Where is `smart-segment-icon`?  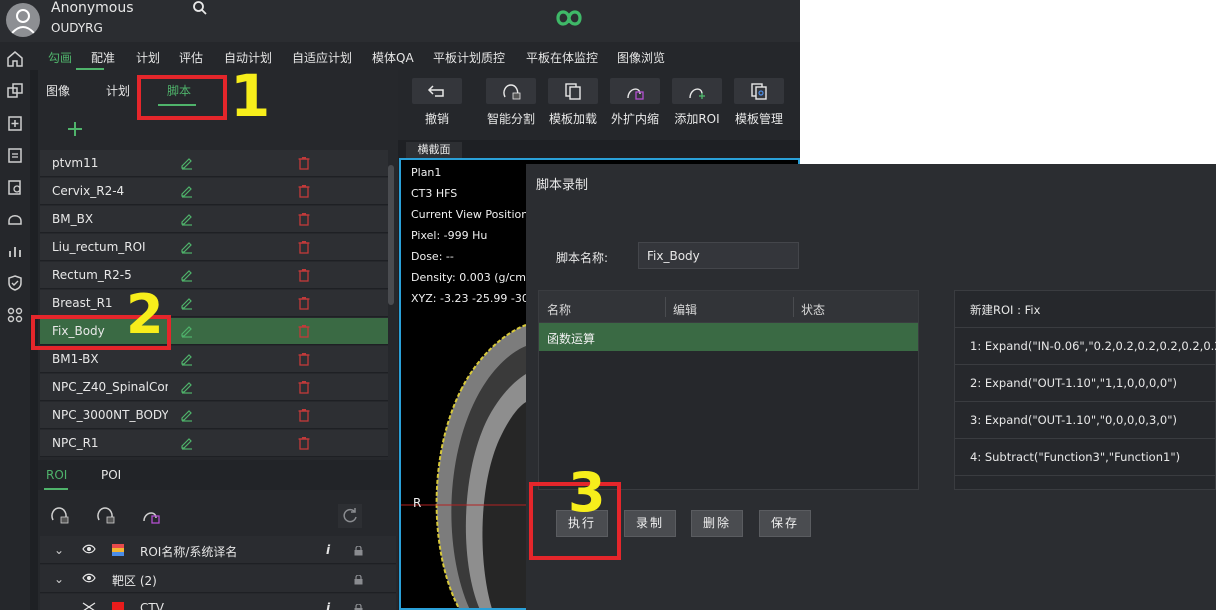 smart-segment-icon is located at coordinates (511, 91).